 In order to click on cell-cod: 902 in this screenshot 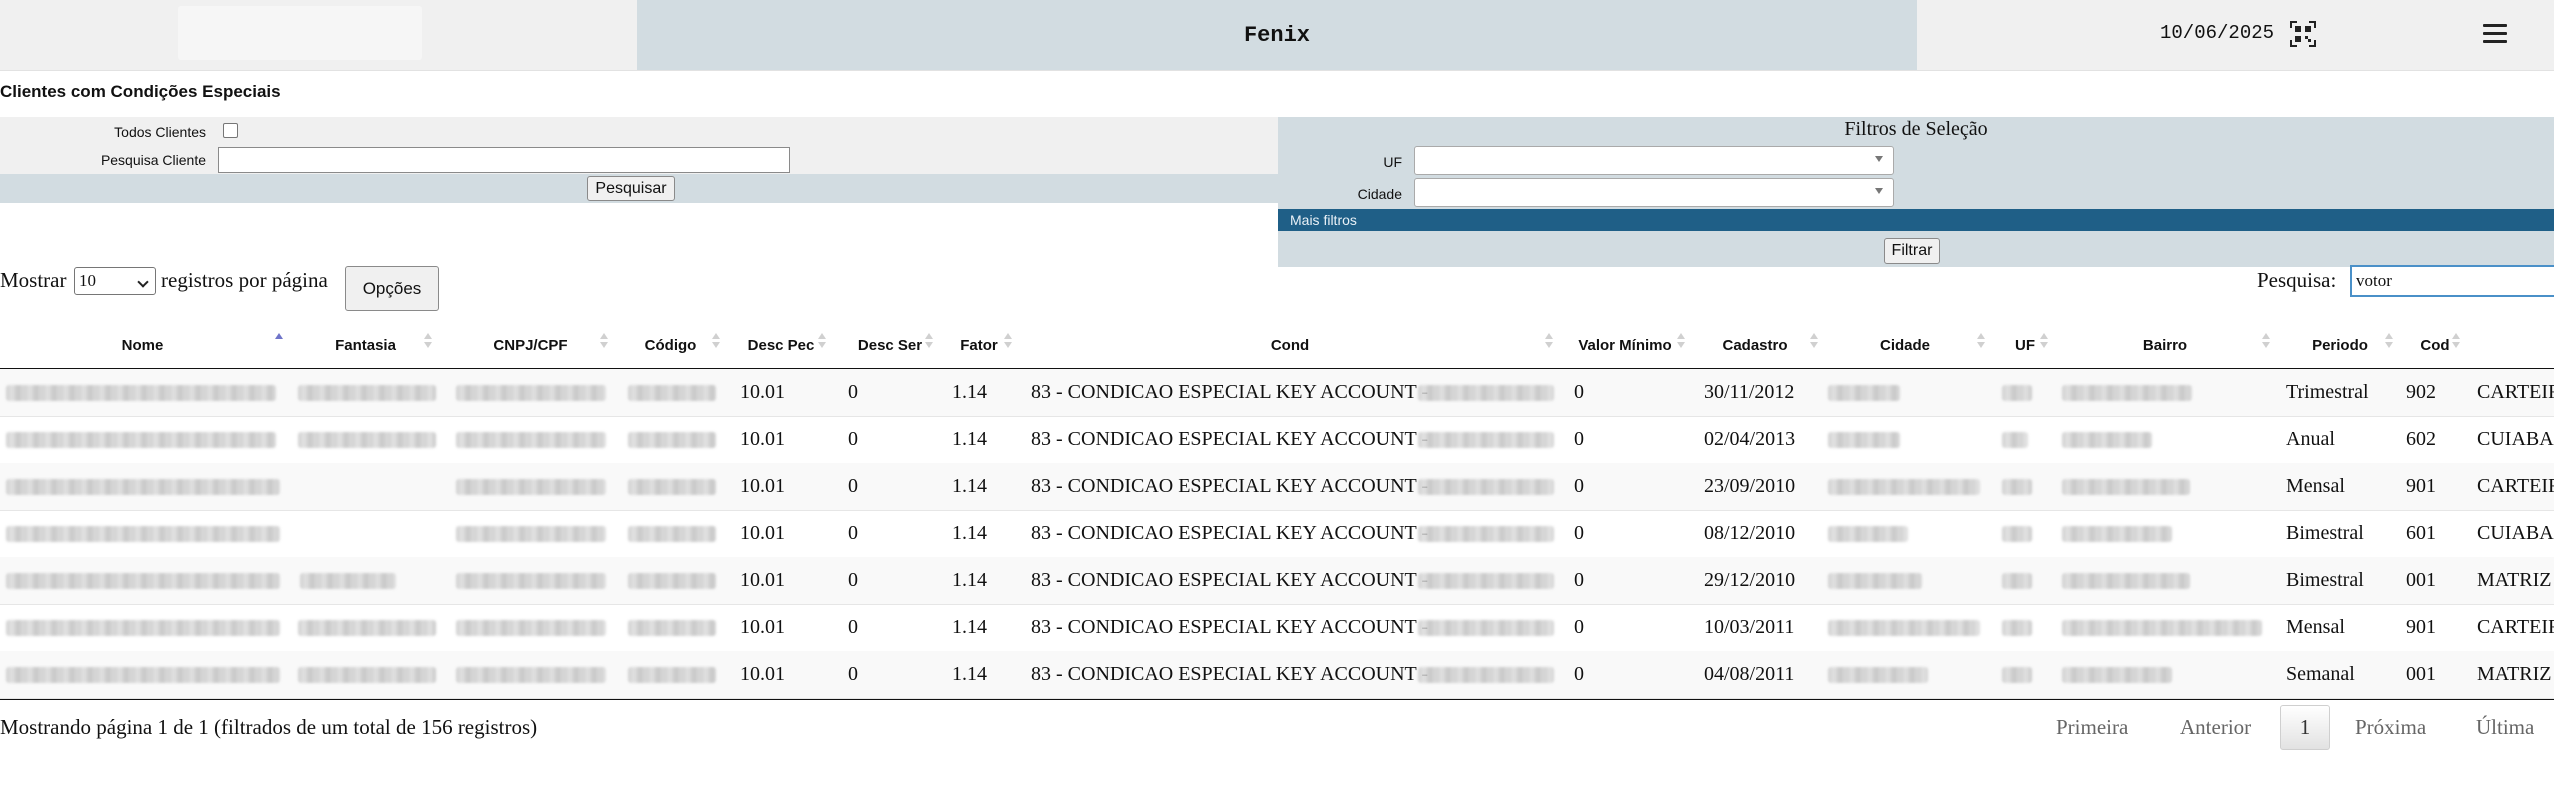, I will do `click(2421, 392)`.